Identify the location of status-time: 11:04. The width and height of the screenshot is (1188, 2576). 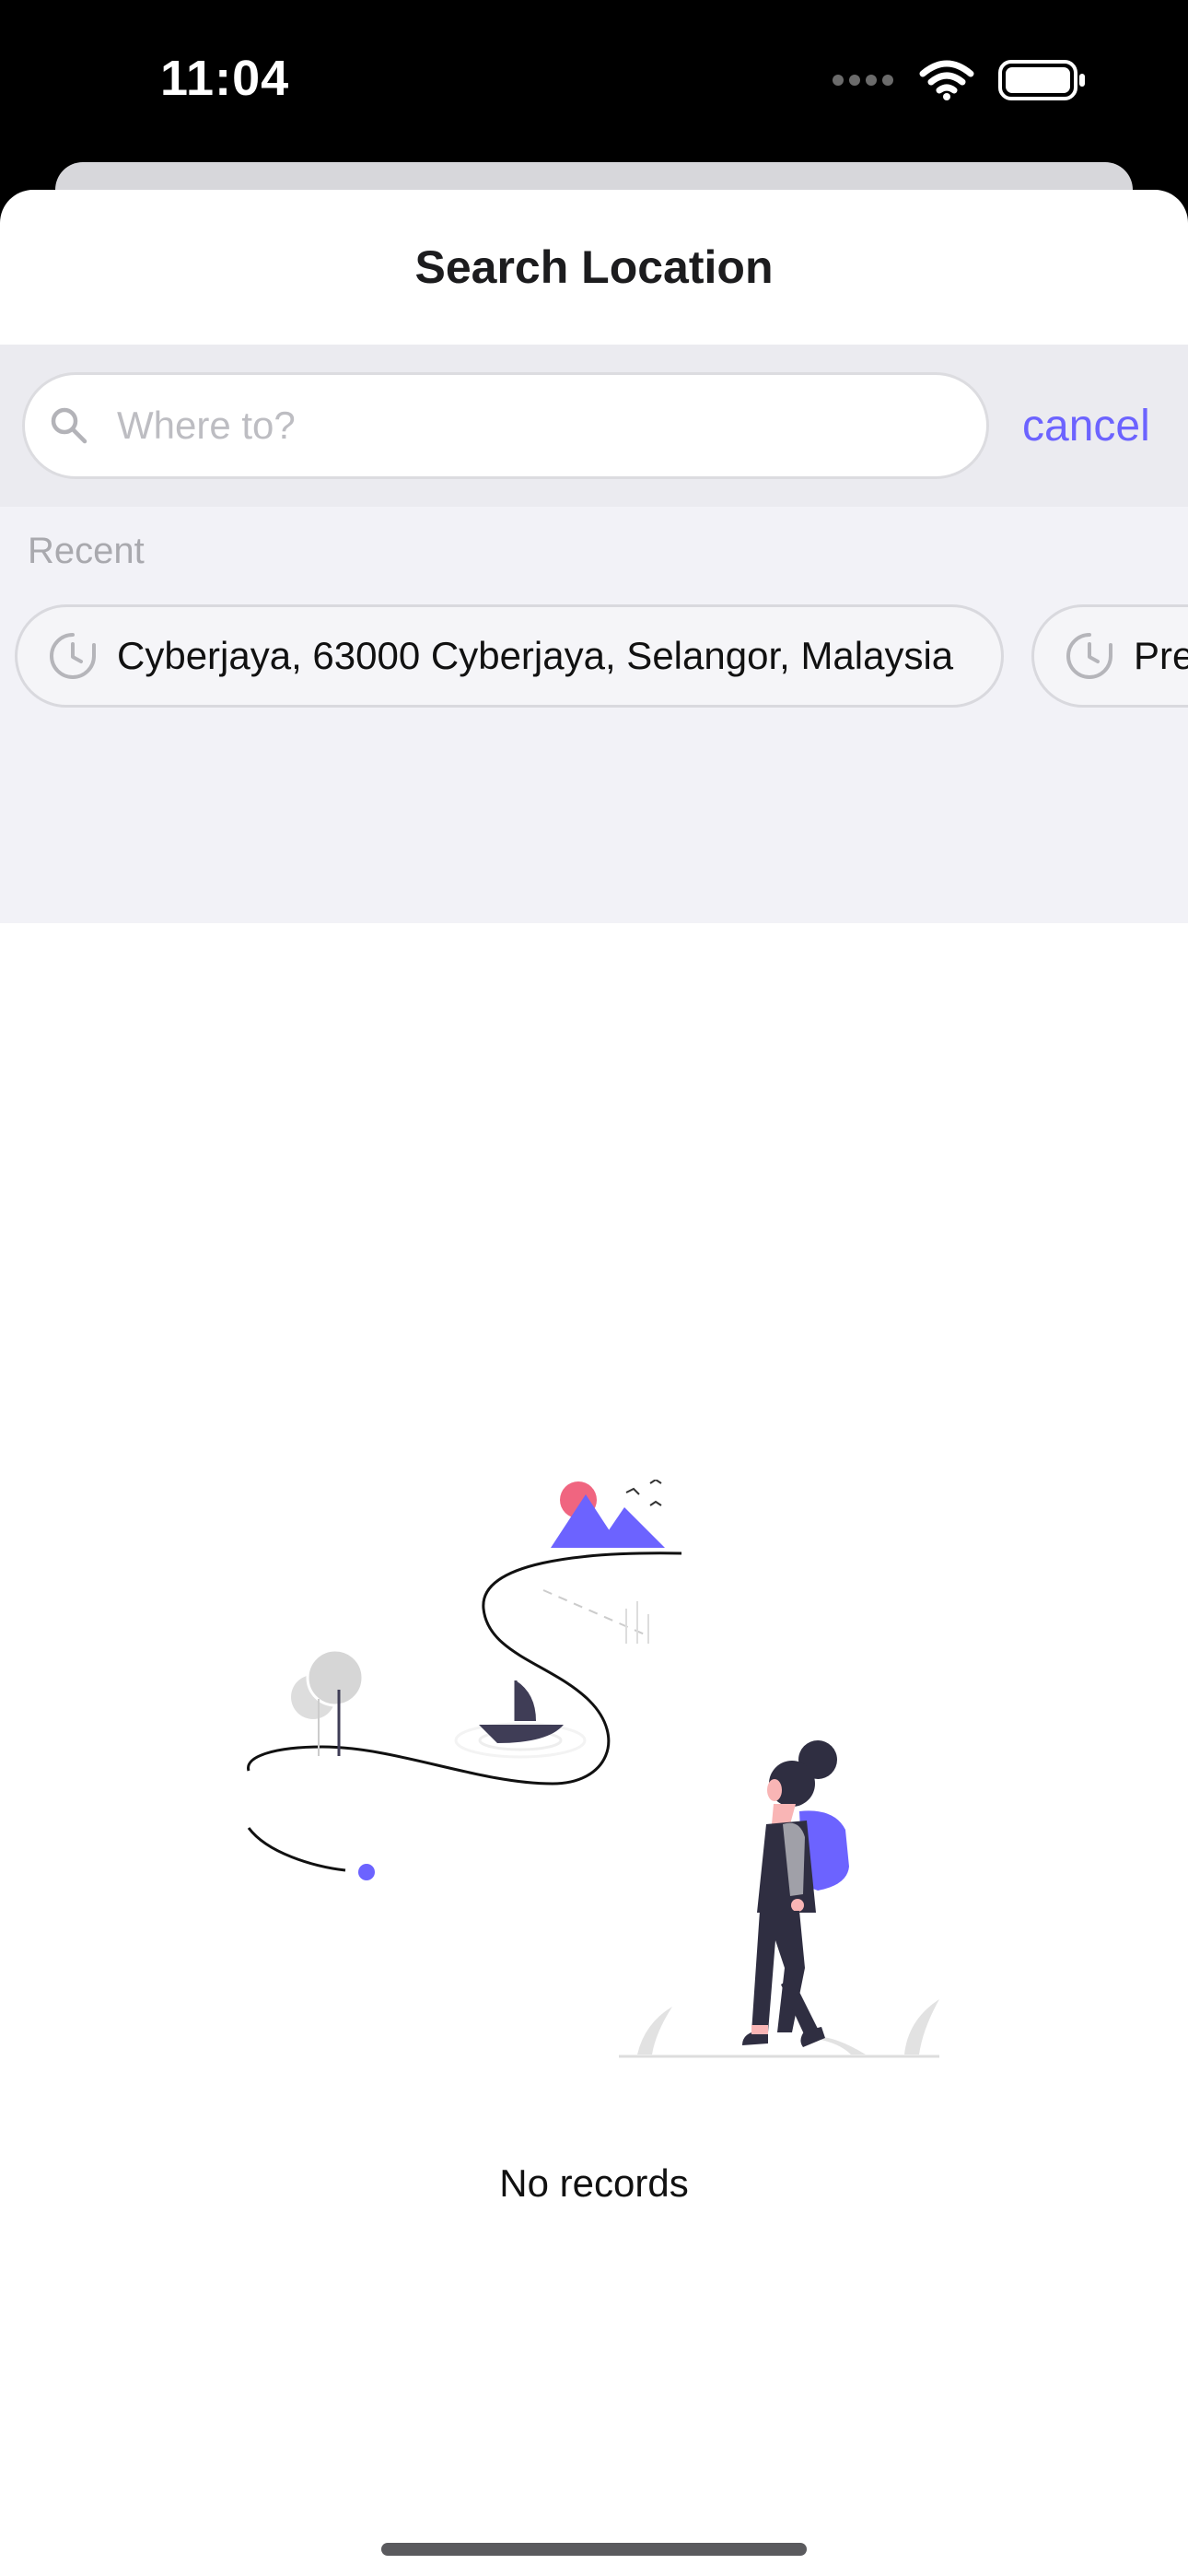
(225, 78).